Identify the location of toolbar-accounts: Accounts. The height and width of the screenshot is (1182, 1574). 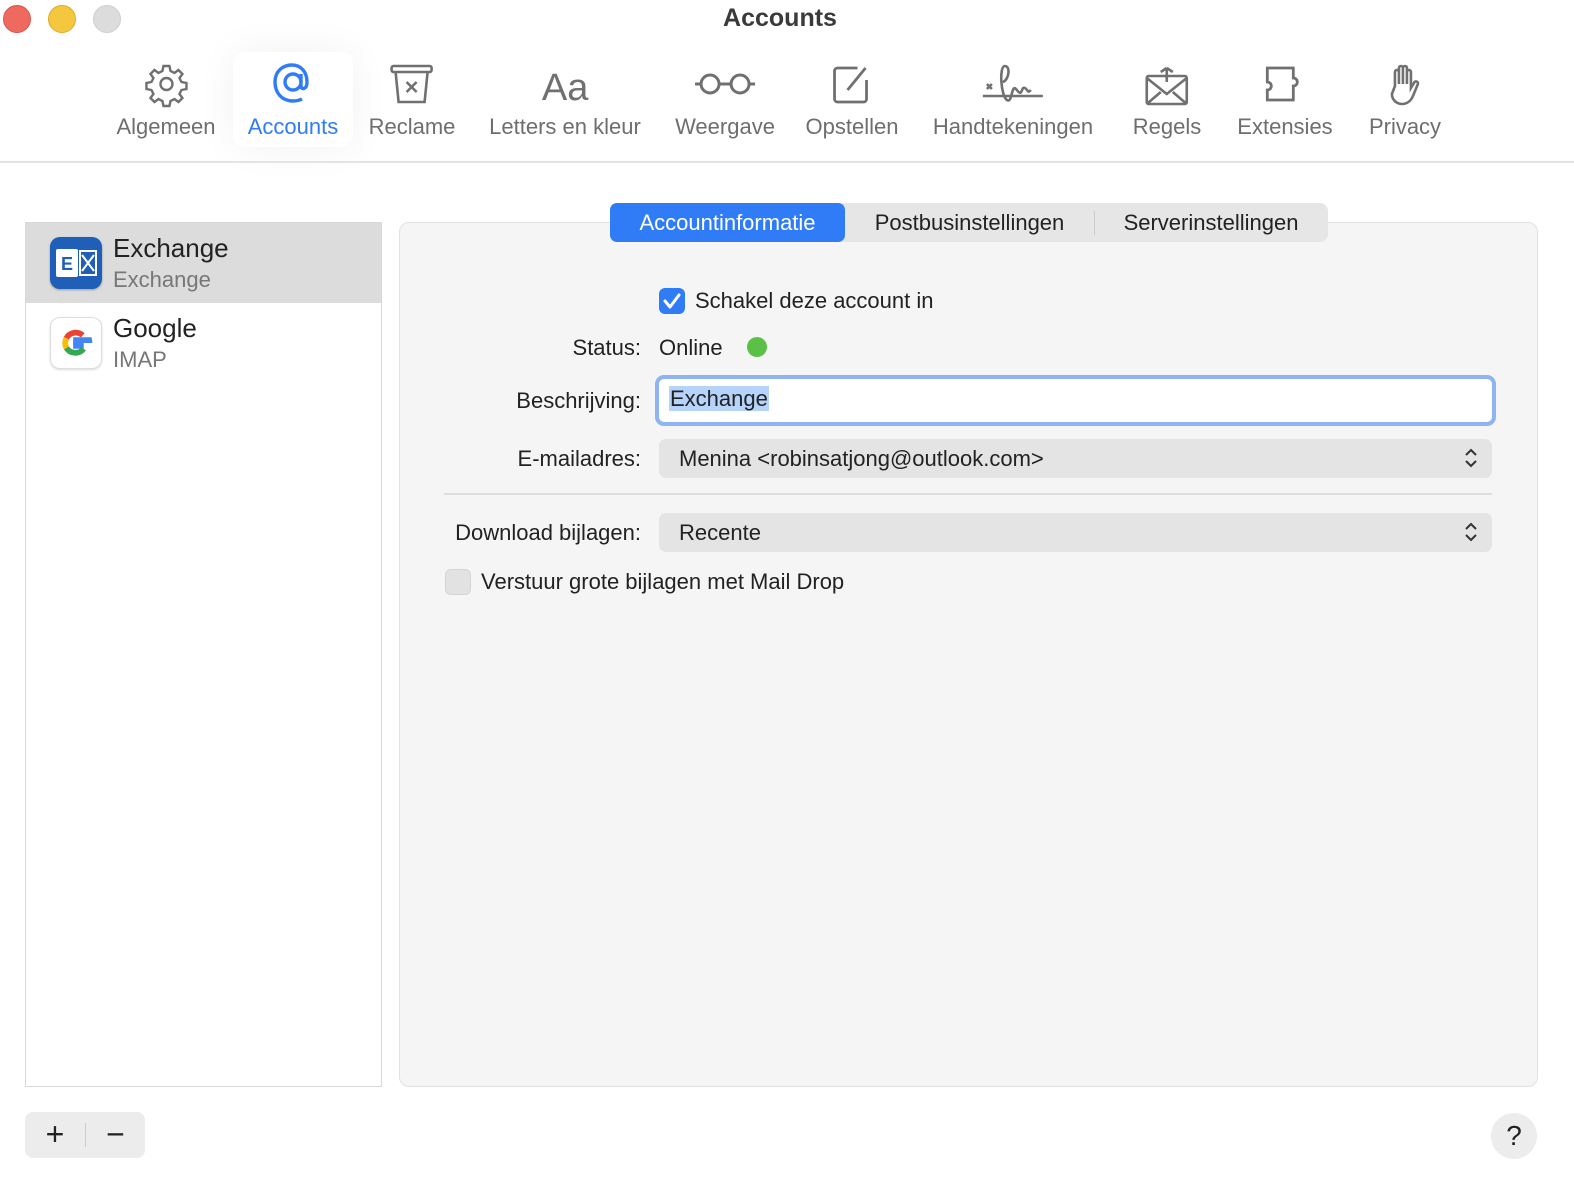
(293, 99).